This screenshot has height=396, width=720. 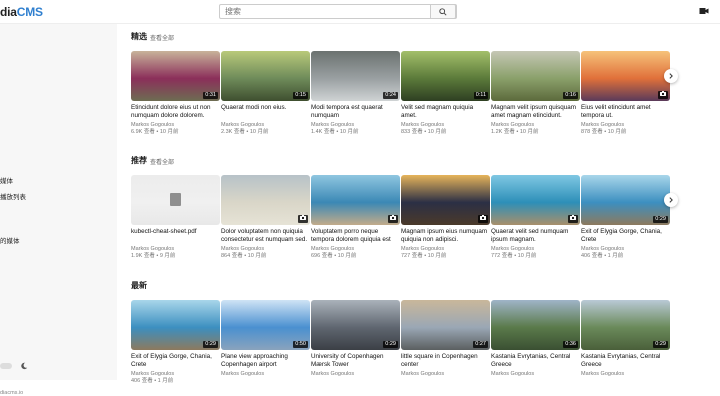 What do you see at coordinates (139, 285) in the screenshot?
I see `section-title: 最新` at bounding box center [139, 285].